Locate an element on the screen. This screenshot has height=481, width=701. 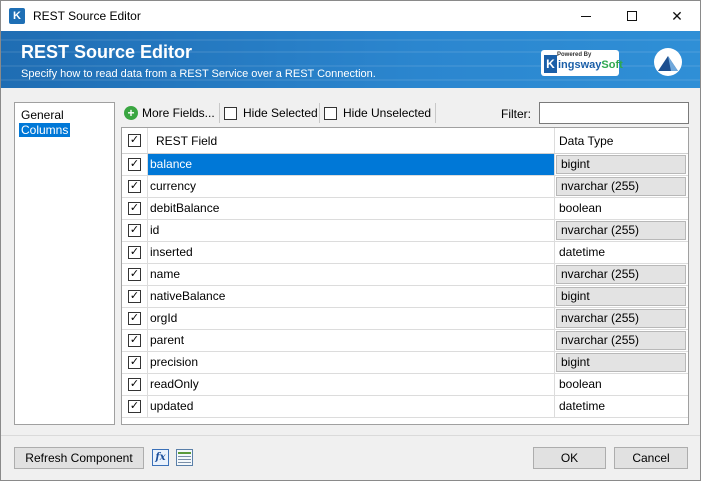
field-name-cell: nativeBalance is located at coordinates (351, 296).